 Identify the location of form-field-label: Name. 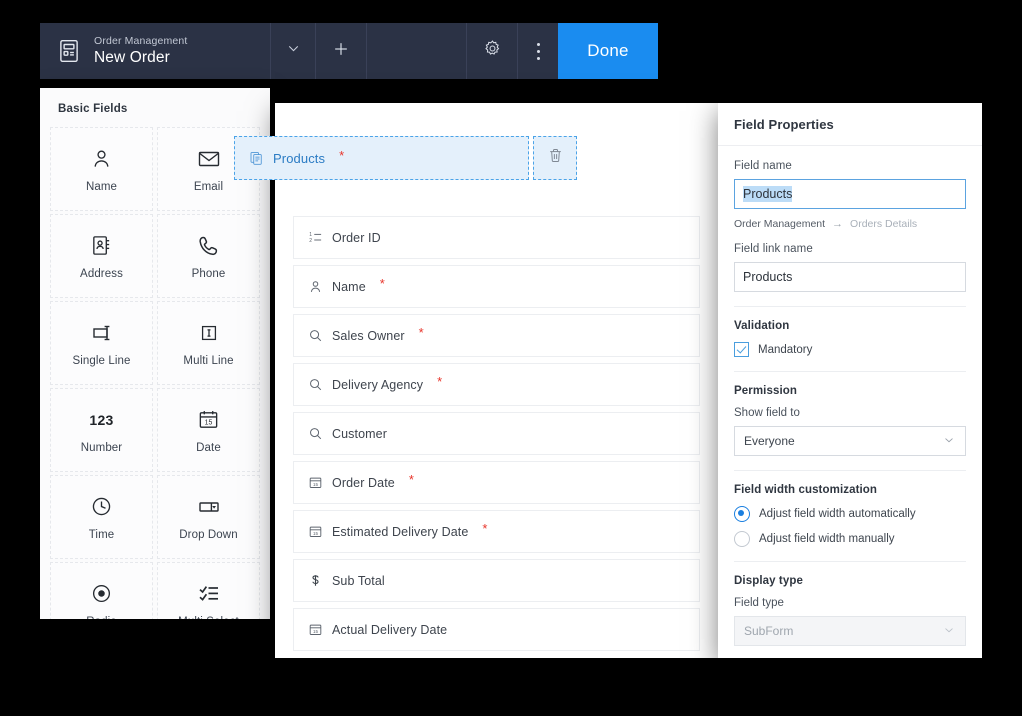
(349, 286).